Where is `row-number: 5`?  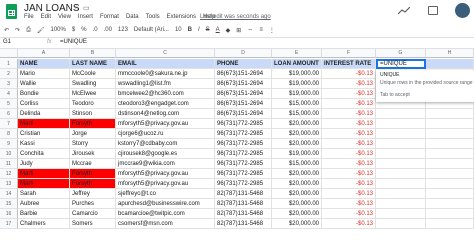 row-number: 5 is located at coordinates (9, 104).